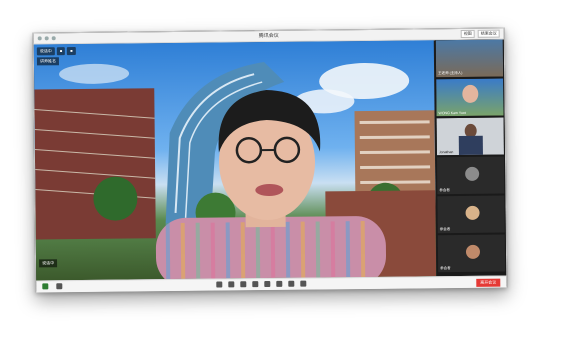  I want to click on participant-tile-3: Jonathan, so click(470, 136).